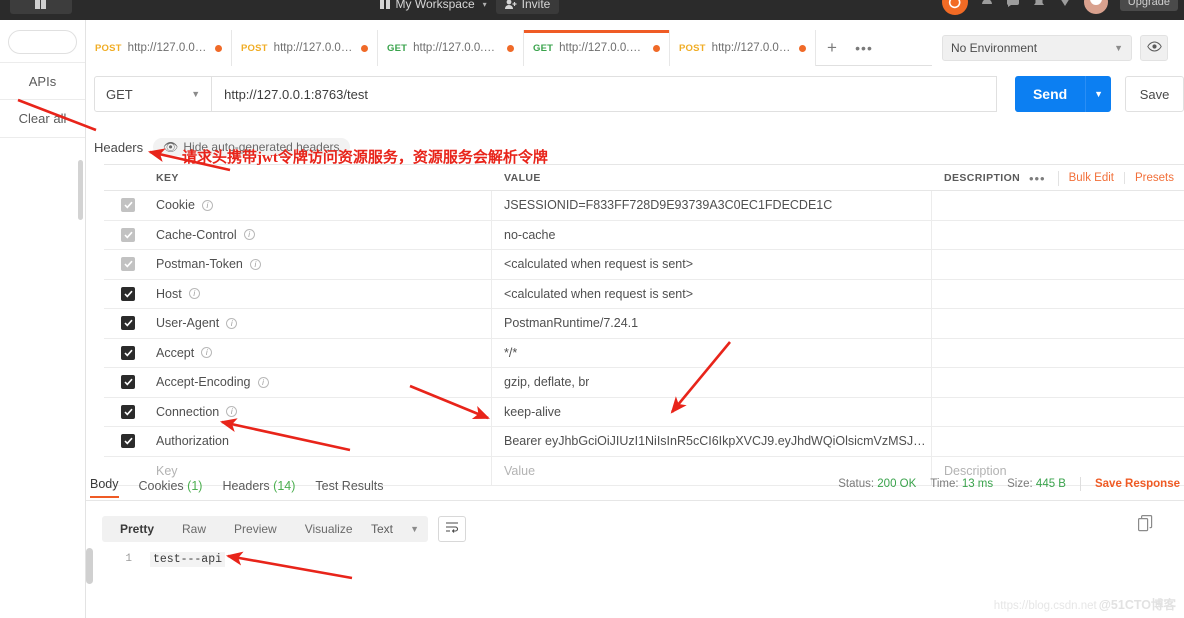 The width and height of the screenshot is (1184, 618). What do you see at coordinates (89, 566) in the screenshot?
I see `body-scrollbar` at bounding box center [89, 566].